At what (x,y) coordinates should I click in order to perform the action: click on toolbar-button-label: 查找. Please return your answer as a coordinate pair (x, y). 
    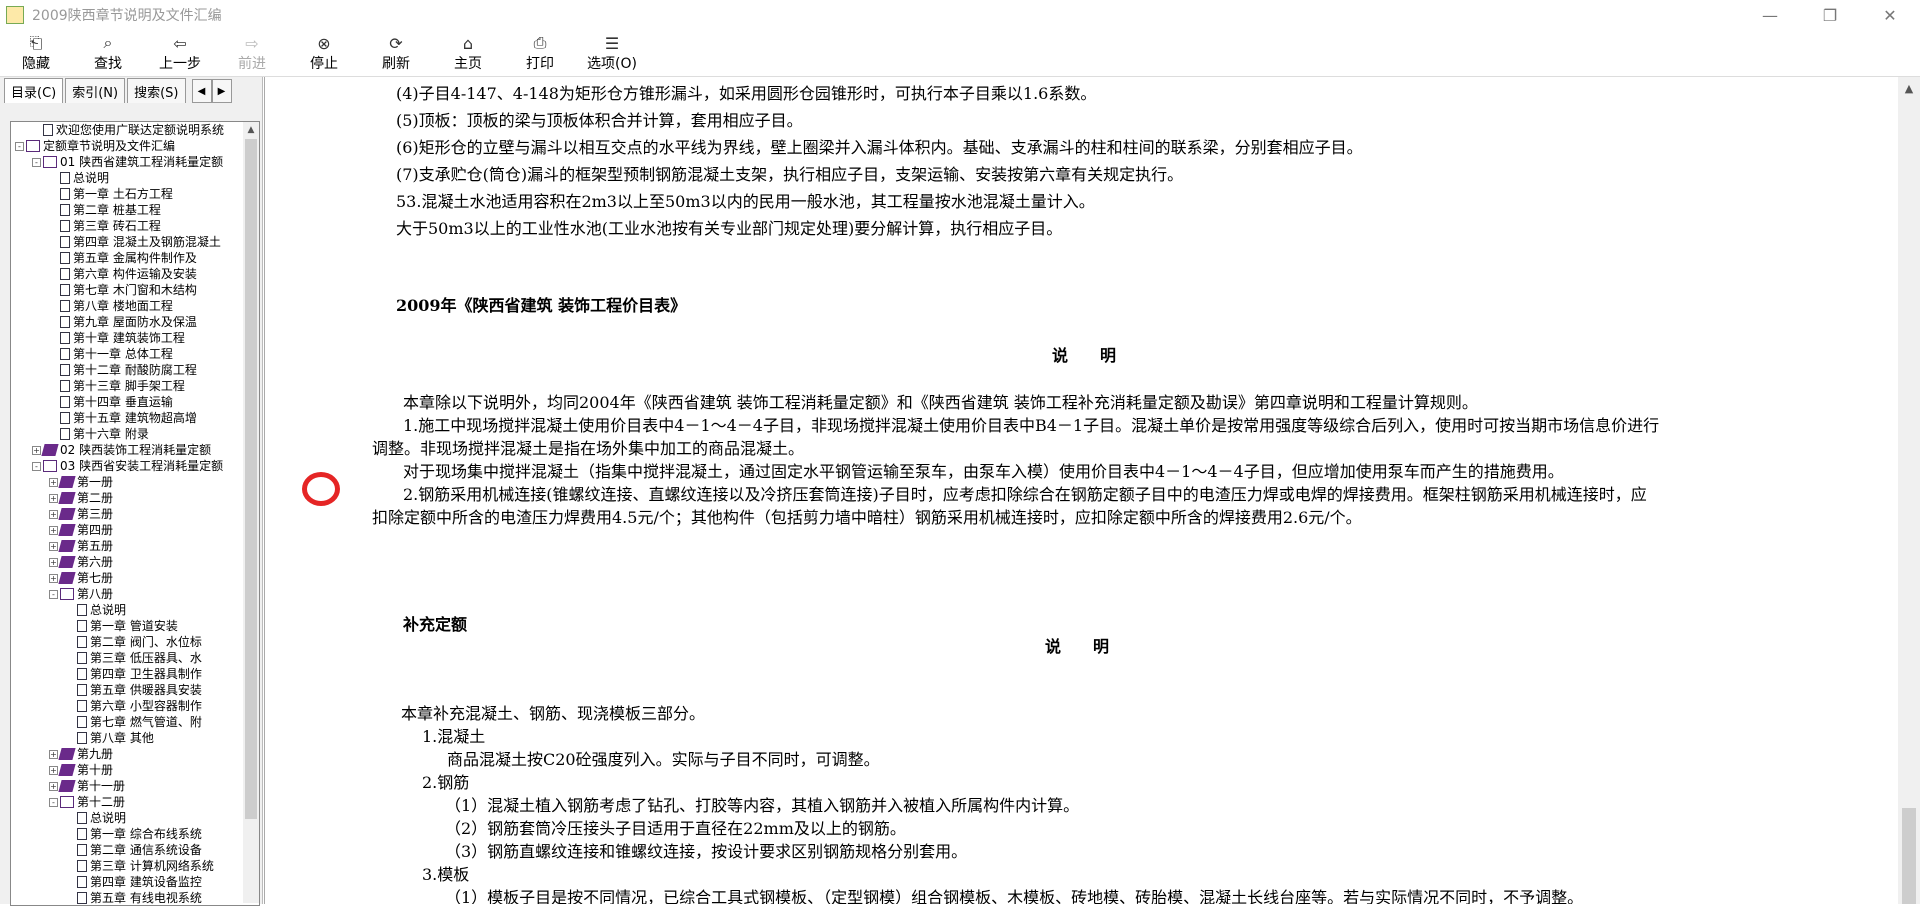
    Looking at the image, I should click on (108, 64).